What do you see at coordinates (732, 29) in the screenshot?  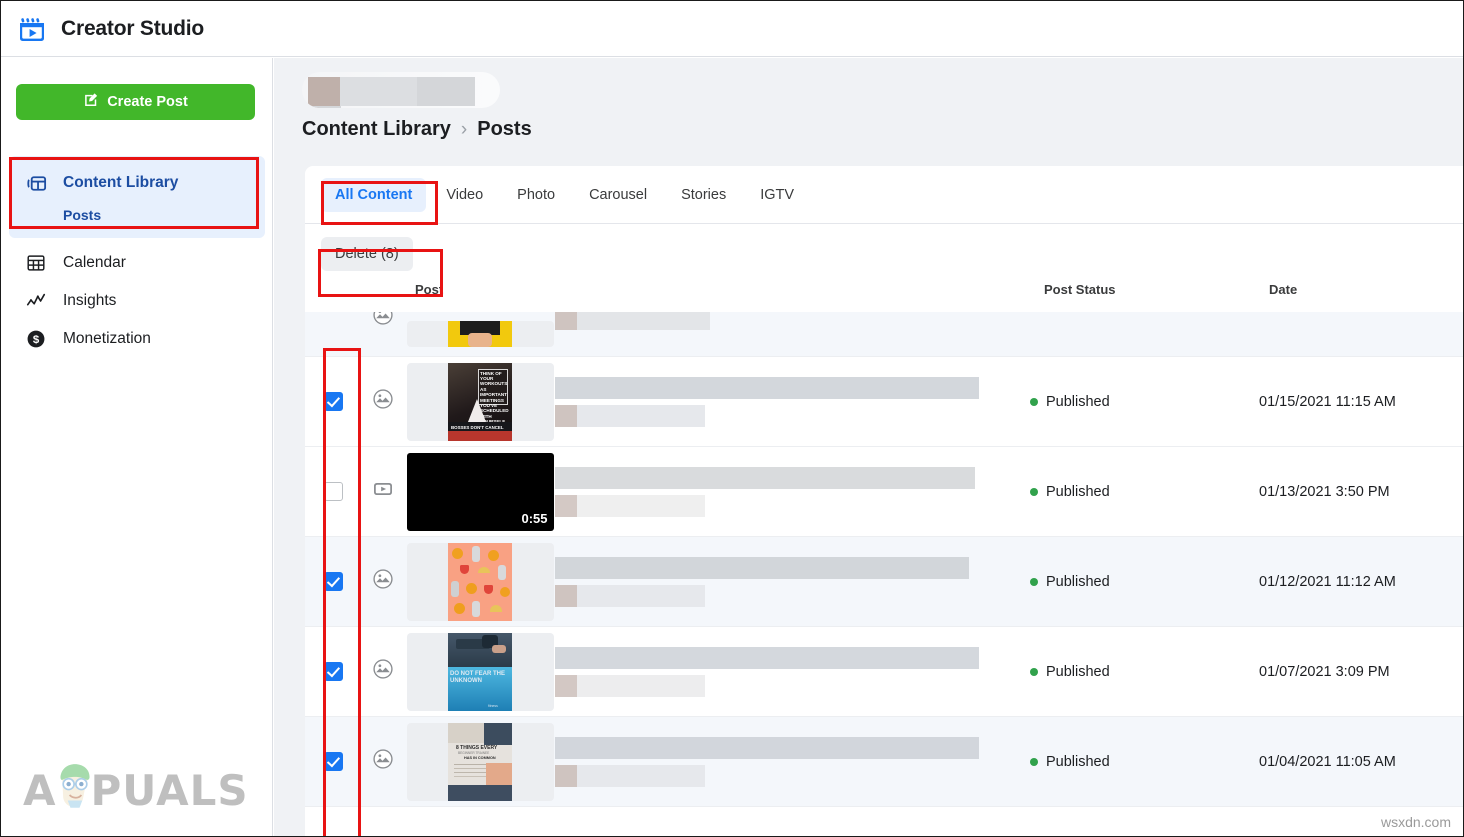 I see `top-bar: Creator Studio` at bounding box center [732, 29].